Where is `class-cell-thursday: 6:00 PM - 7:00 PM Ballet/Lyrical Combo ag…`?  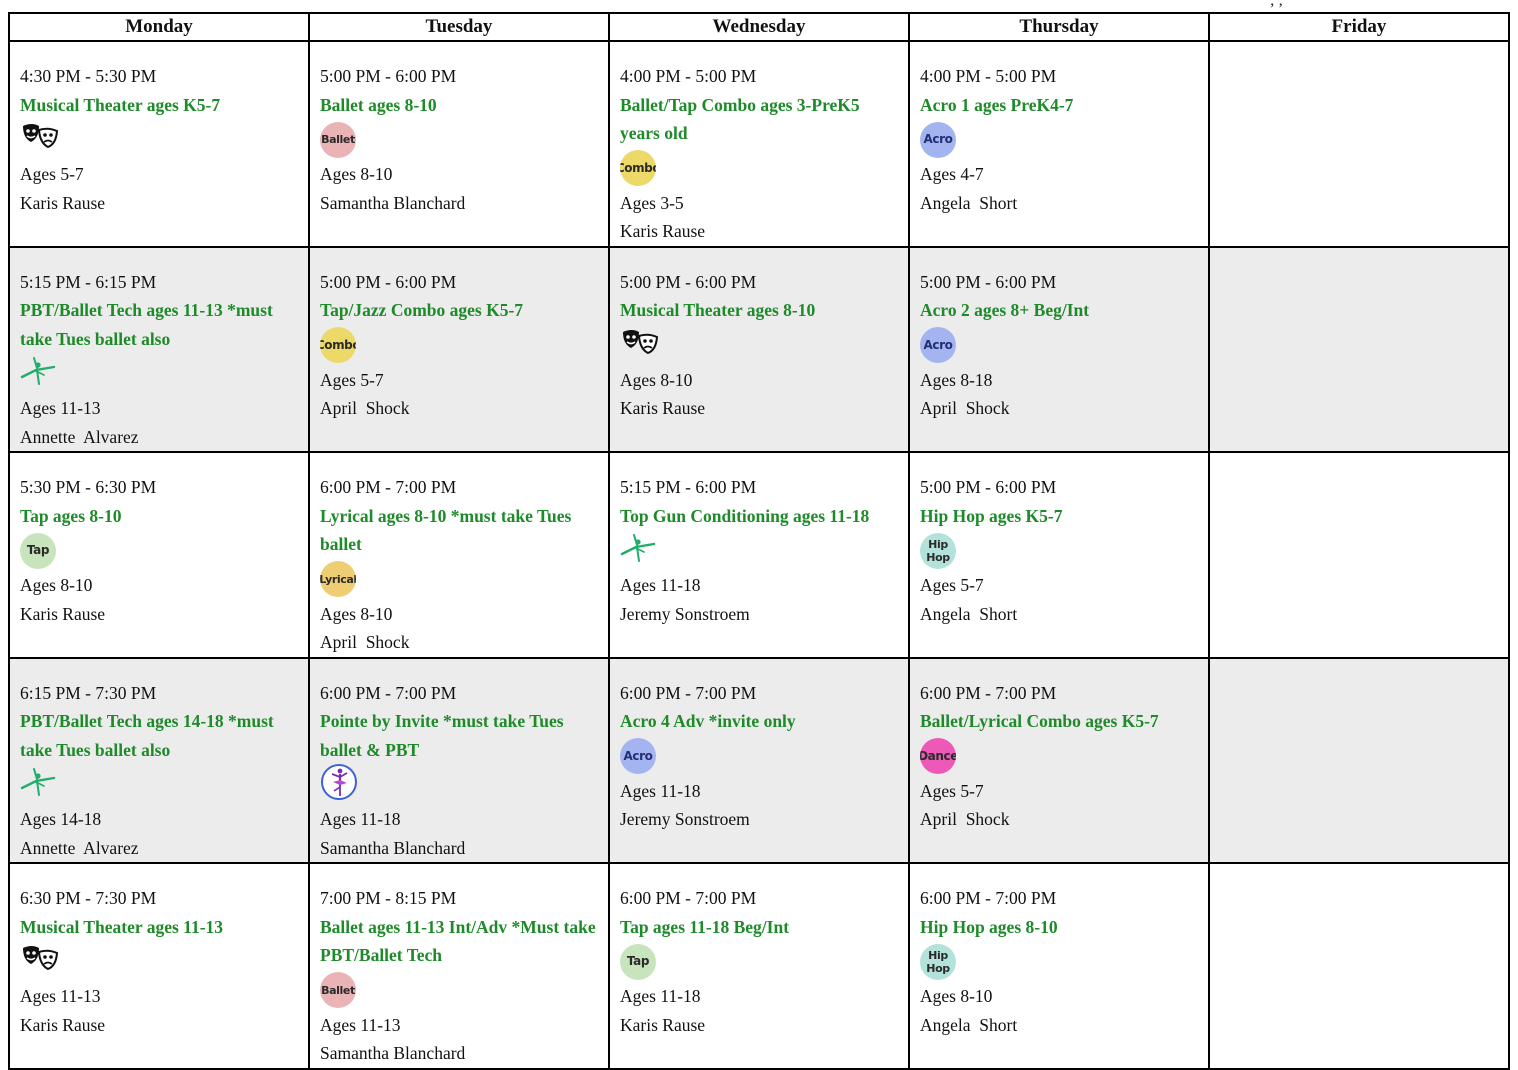
class-cell-thursday: 6:00 PM - 7:00 PM Ballet/Lyrical Combo ag… is located at coordinates (1059, 760).